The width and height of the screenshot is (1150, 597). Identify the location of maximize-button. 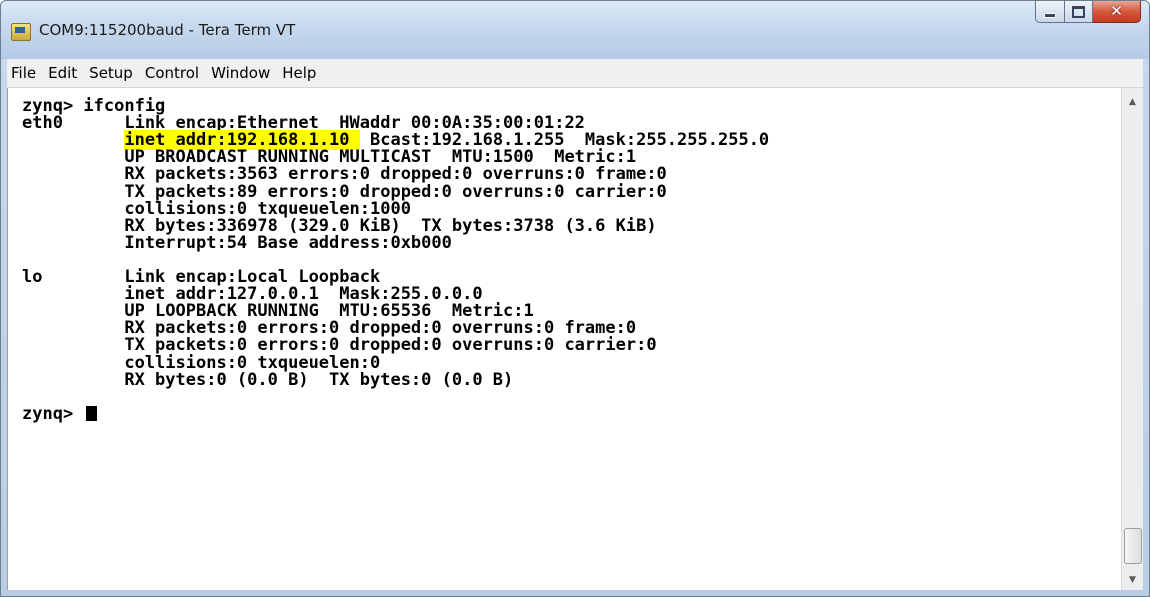
(1079, 12).